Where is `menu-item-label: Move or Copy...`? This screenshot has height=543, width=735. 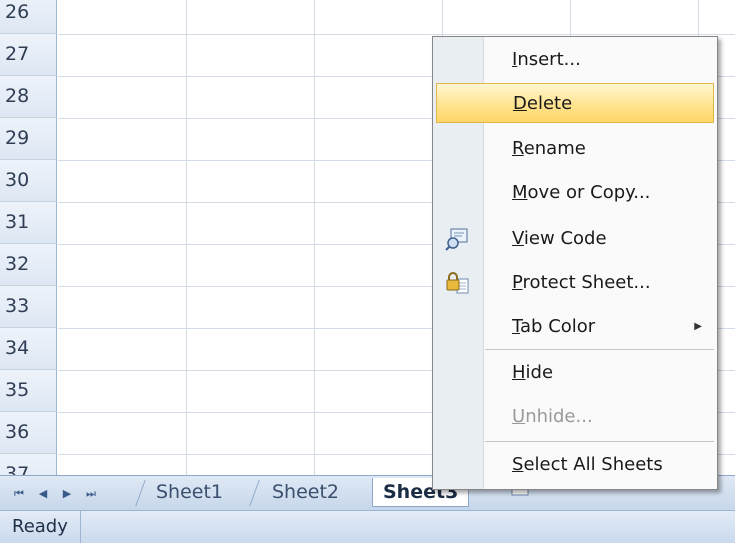 menu-item-label: Move or Copy... is located at coordinates (581, 192).